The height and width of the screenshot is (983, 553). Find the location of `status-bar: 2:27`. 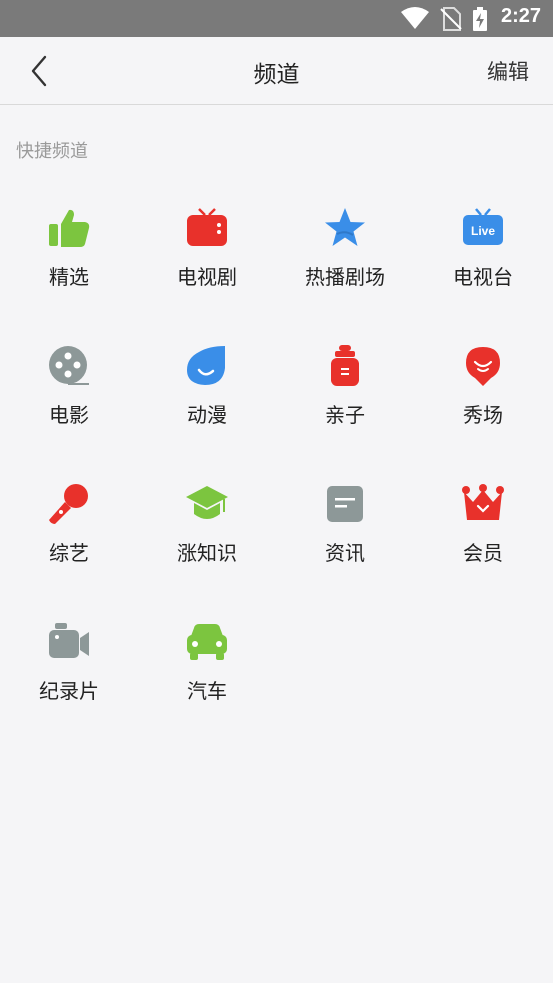

status-bar: 2:27 is located at coordinates (276, 18).